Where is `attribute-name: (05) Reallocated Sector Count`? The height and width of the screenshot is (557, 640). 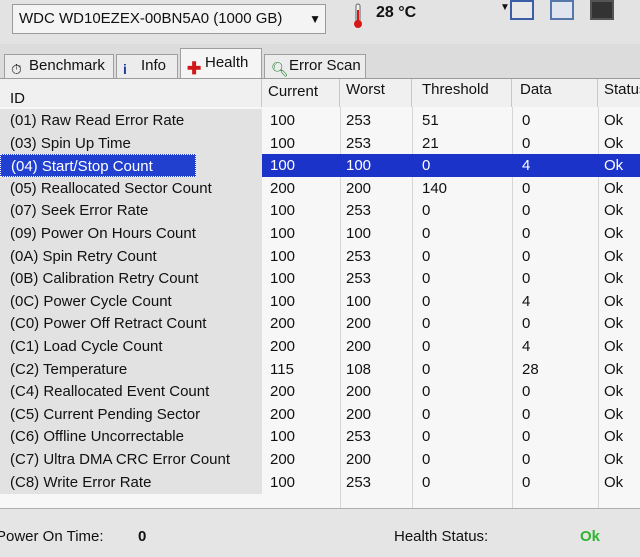 attribute-name: (05) Reallocated Sector Count is located at coordinates (131, 188).